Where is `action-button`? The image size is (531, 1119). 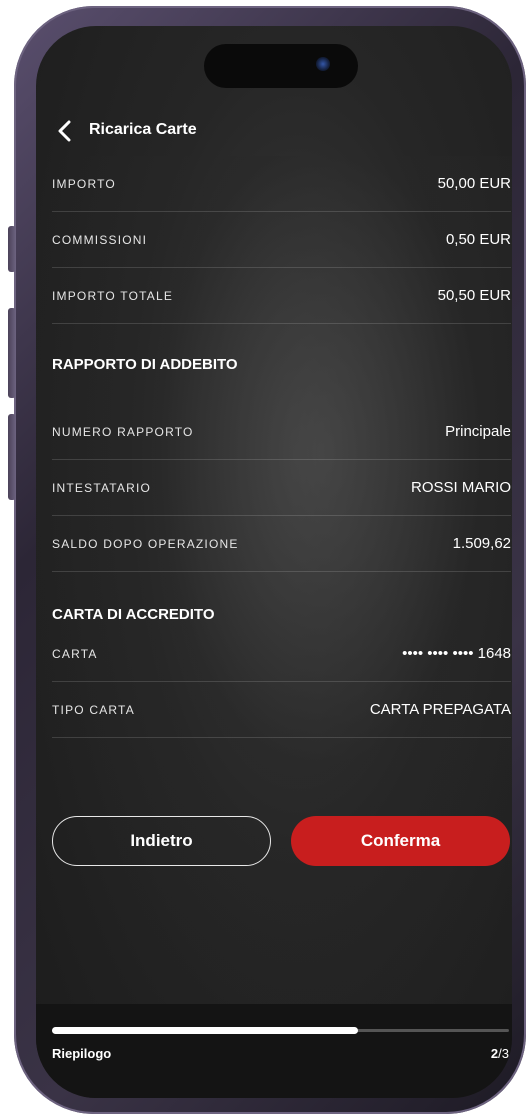 action-button is located at coordinates (12, 249).